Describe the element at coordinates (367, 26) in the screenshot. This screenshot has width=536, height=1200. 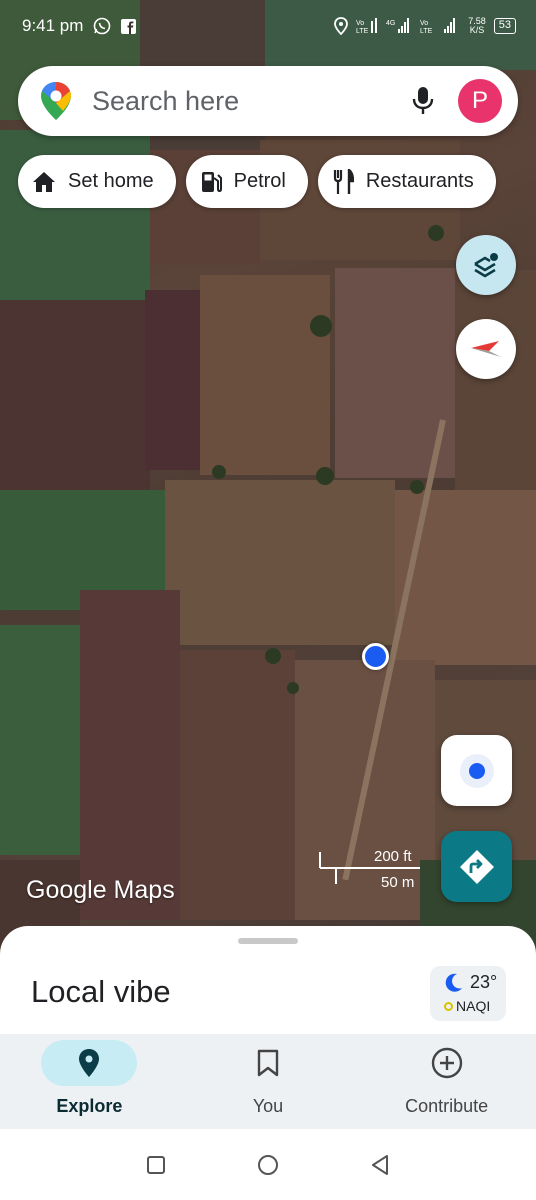
I see `volte-signal-icon: Vo LTE` at that location.